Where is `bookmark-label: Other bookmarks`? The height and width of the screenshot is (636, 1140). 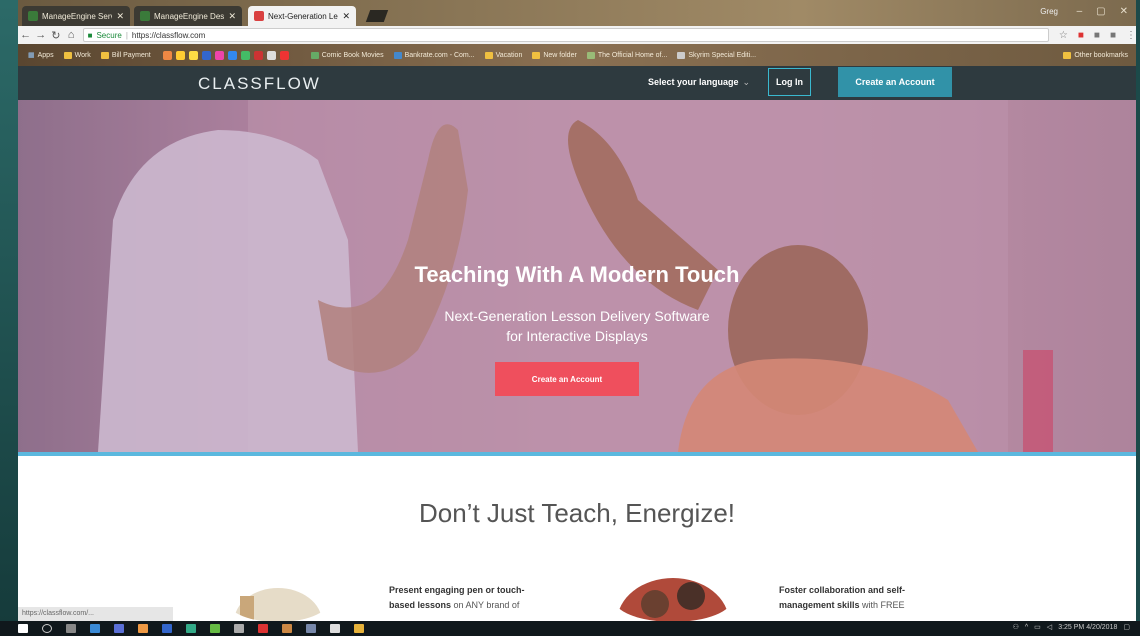 bookmark-label: Other bookmarks is located at coordinates (1101, 55).